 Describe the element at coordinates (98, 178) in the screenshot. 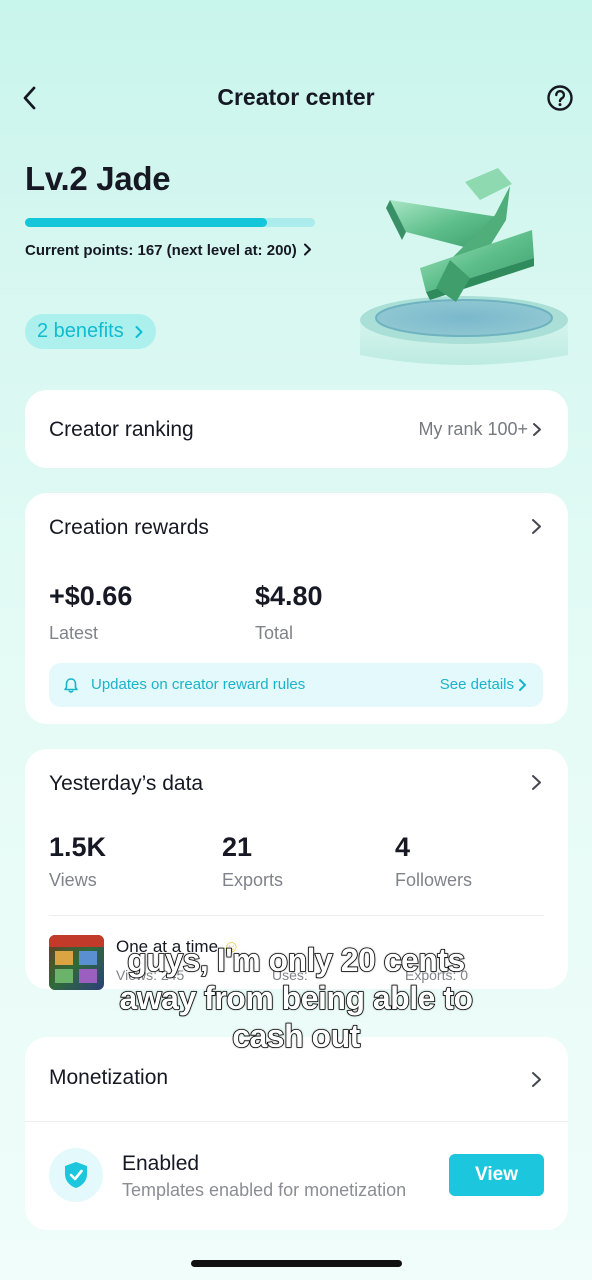

I see `level-title: Lv.2 Jade` at that location.